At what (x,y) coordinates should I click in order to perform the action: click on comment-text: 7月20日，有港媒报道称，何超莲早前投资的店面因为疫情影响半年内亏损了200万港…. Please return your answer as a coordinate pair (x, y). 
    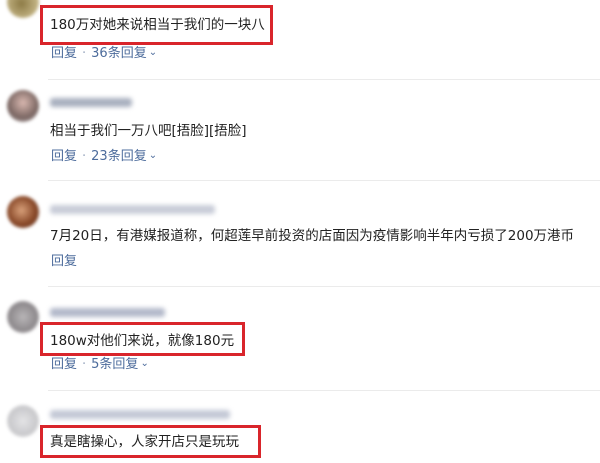
    Looking at the image, I should click on (312, 236).